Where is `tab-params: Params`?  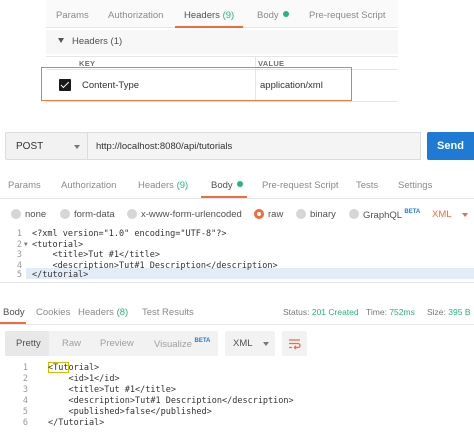
tab-params: Params is located at coordinates (24, 185).